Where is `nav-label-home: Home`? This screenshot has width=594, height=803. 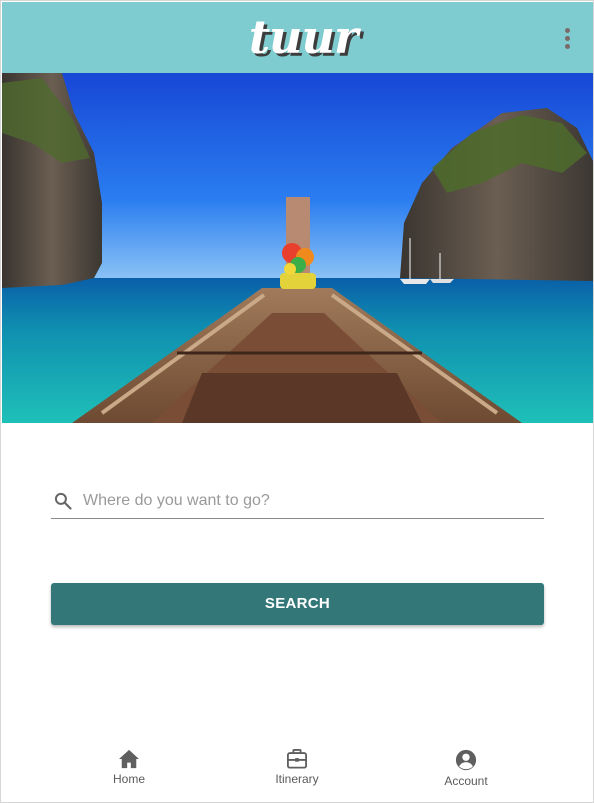
nav-label-home: Home is located at coordinates (128, 779).